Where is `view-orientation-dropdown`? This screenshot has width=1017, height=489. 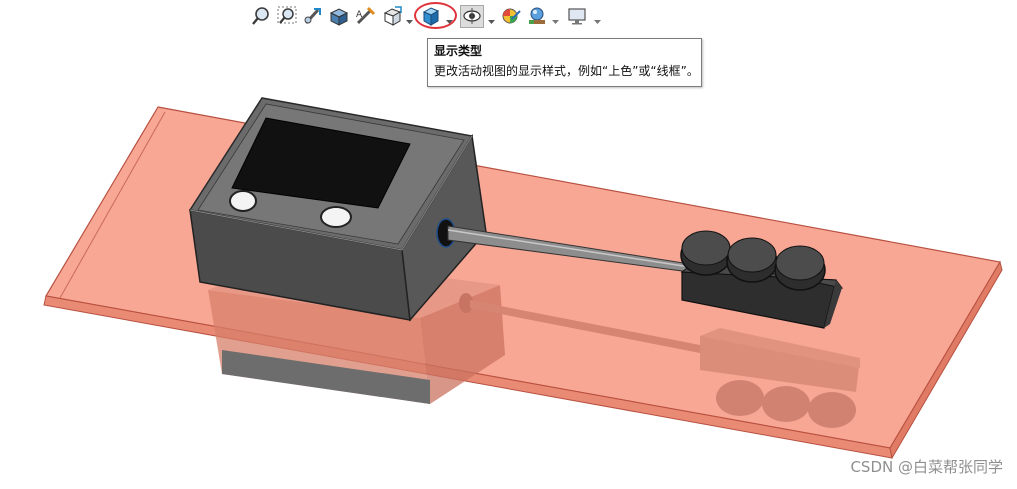
view-orientation-dropdown is located at coordinates (409, 17).